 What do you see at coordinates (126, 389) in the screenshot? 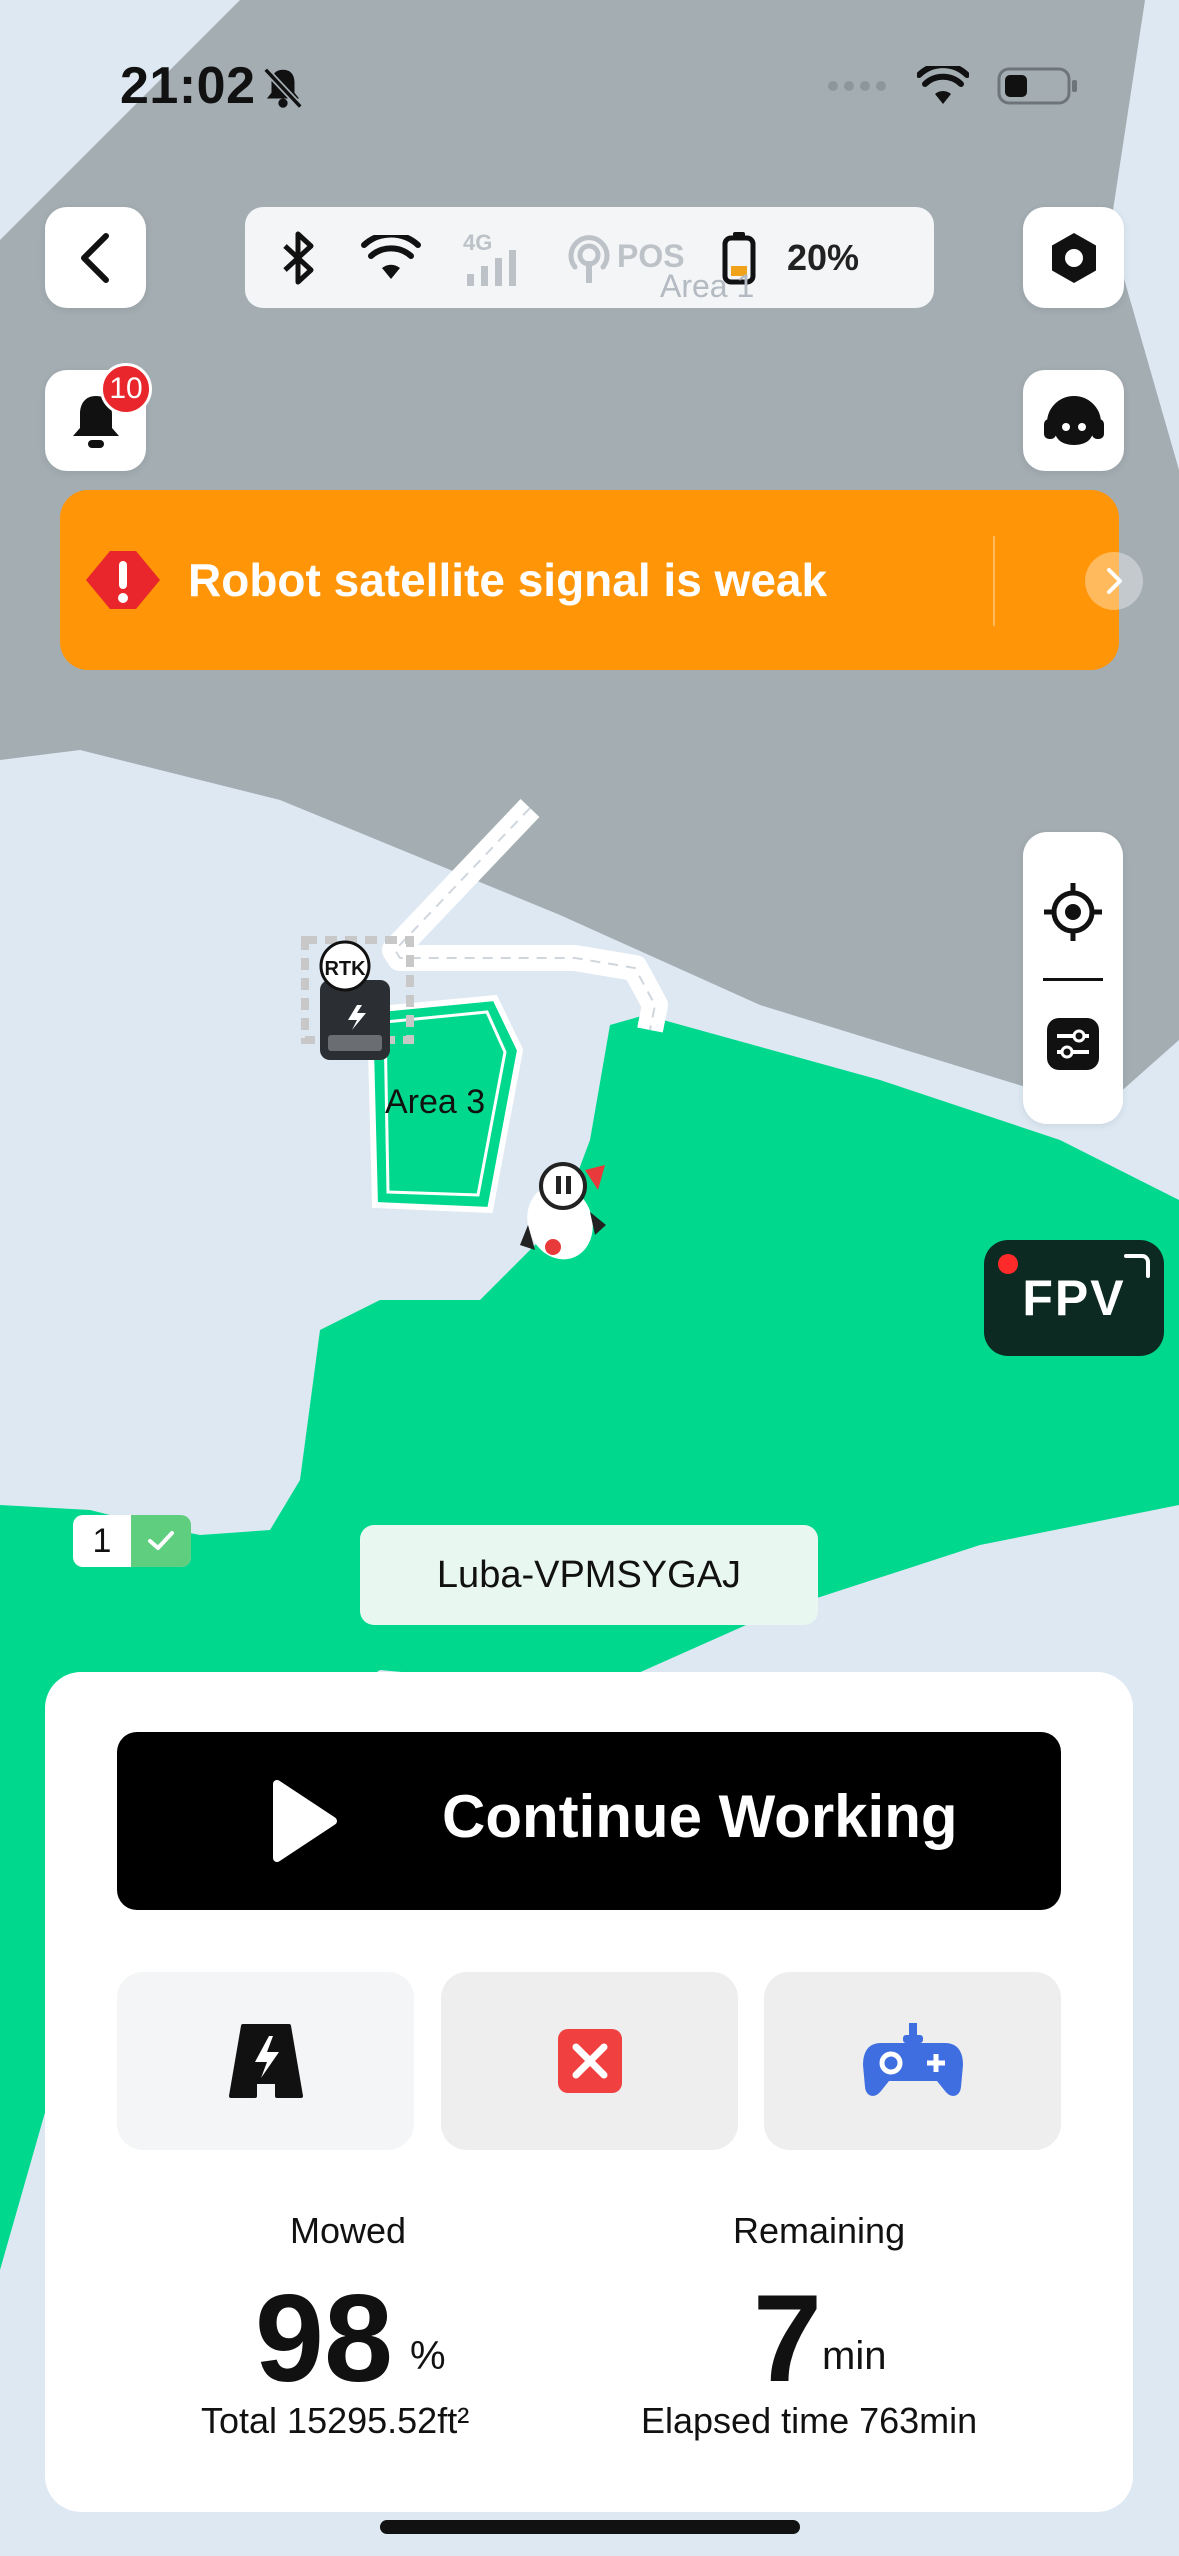
I see `notification-count-badge: 10` at bounding box center [126, 389].